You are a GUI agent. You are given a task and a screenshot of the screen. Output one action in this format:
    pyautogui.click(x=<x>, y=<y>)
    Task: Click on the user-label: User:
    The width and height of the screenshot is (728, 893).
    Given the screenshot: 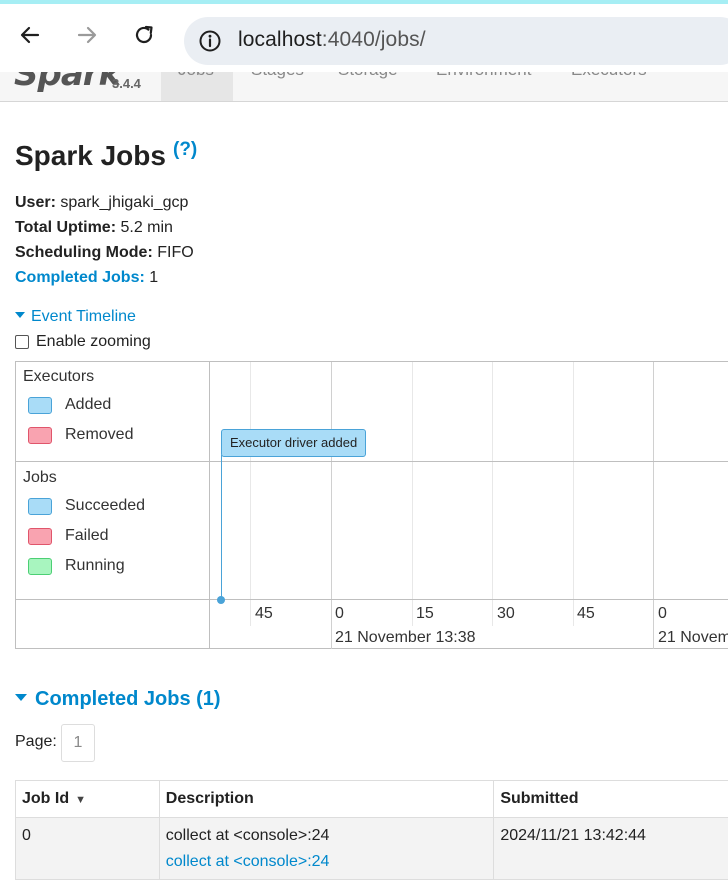 What is the action you would take?
    pyautogui.click(x=35, y=202)
    